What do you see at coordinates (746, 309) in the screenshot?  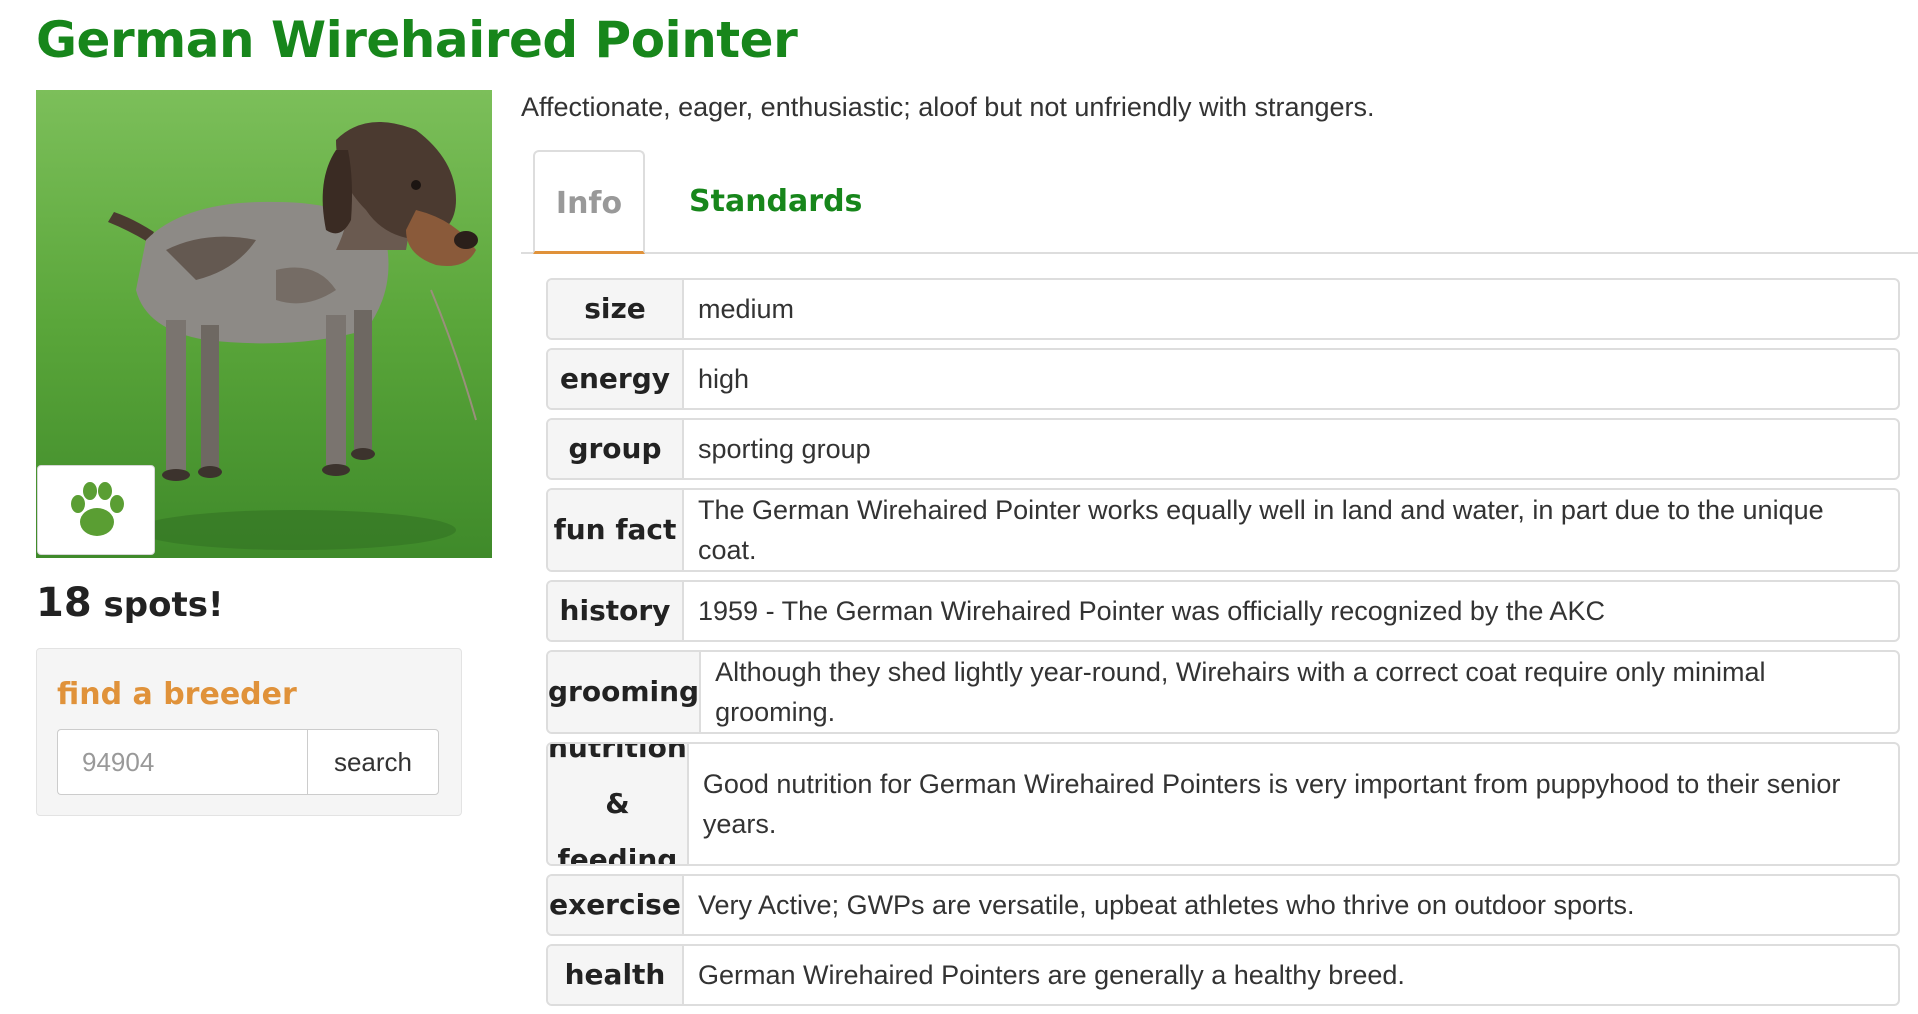 I see `row-value: medium` at bounding box center [746, 309].